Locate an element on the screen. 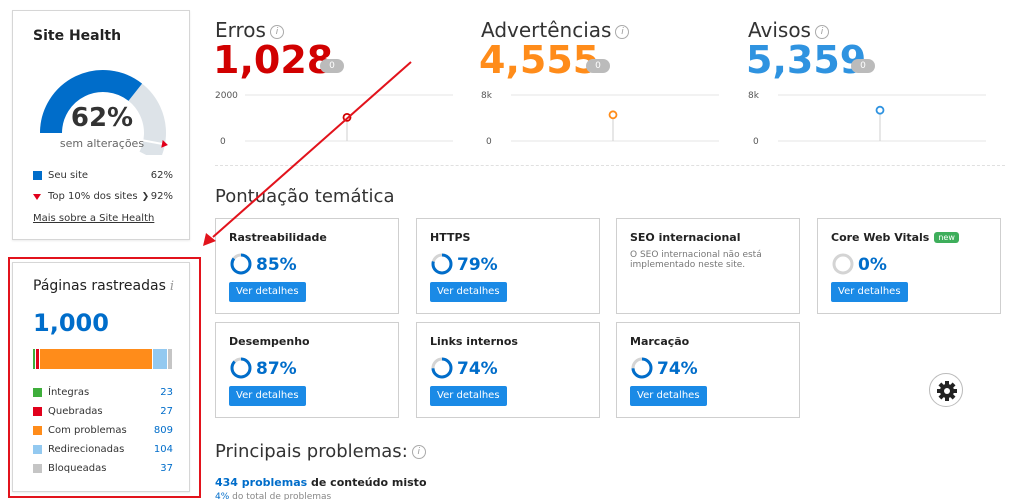  pages-crawled-title-text: Páginas rastreadas is located at coordinates (99, 286).